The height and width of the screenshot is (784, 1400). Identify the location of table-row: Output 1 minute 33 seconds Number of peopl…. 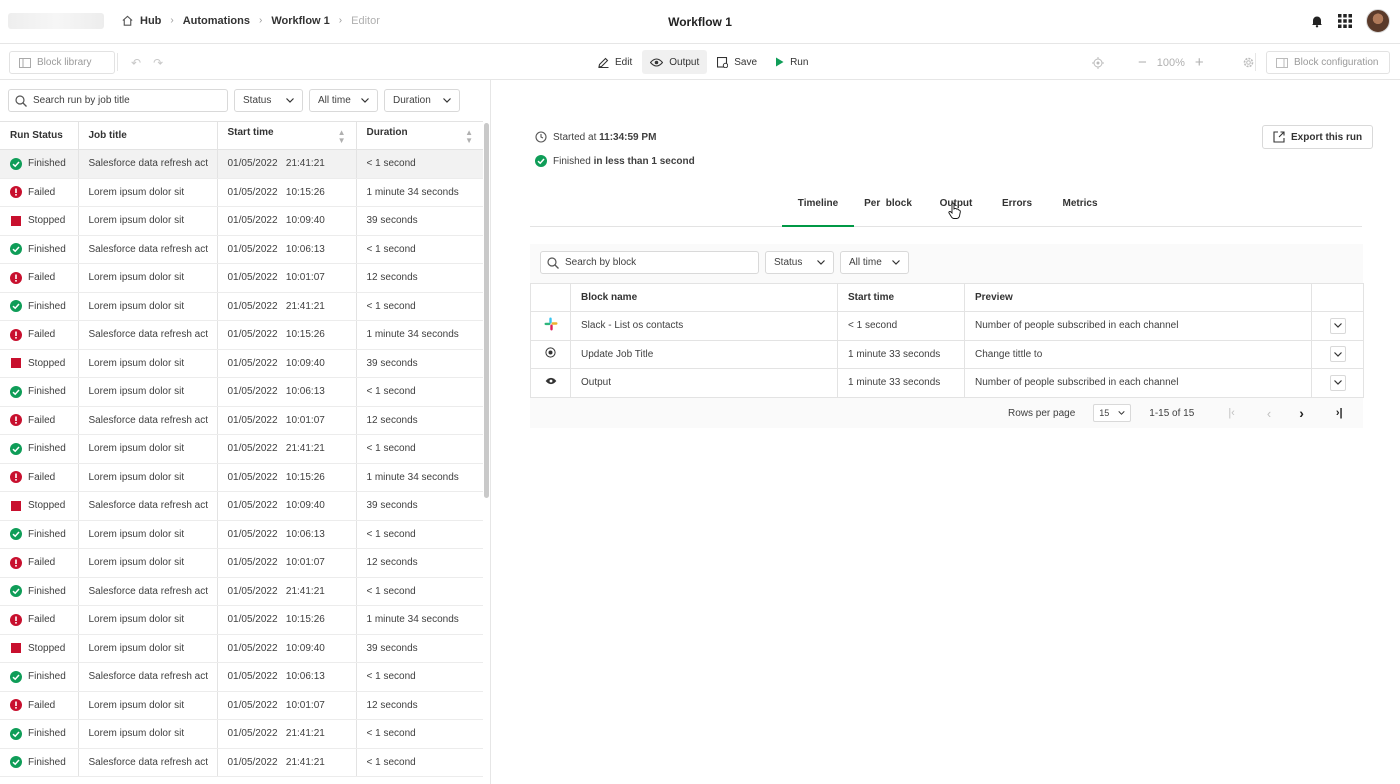
(947, 383).